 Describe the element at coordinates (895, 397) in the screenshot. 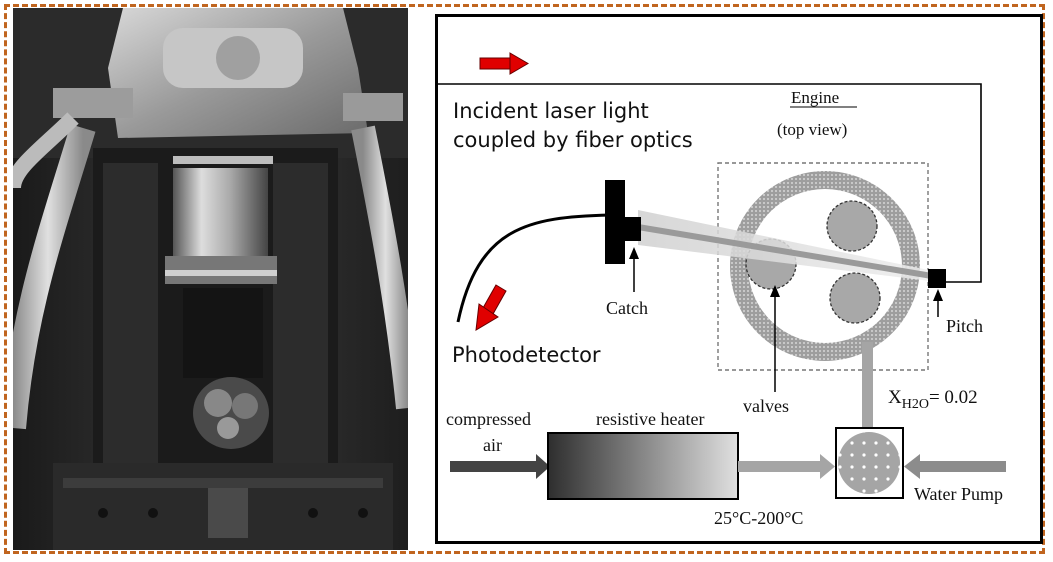

I see `x-h2o-symbol: X` at that location.